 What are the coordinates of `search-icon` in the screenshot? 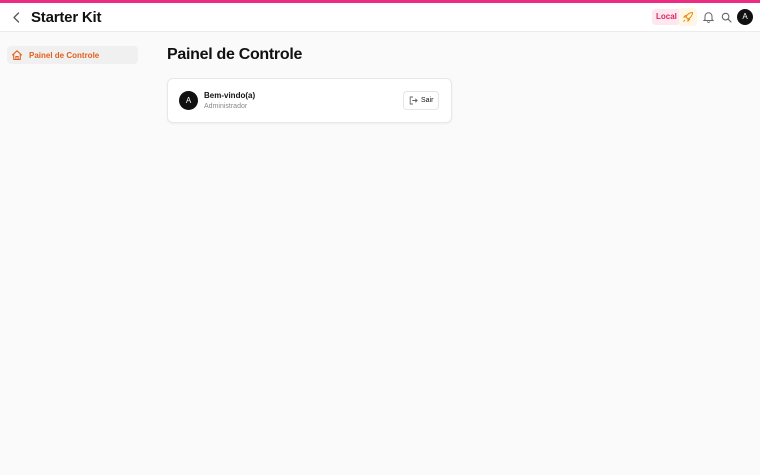 It's located at (726, 17).